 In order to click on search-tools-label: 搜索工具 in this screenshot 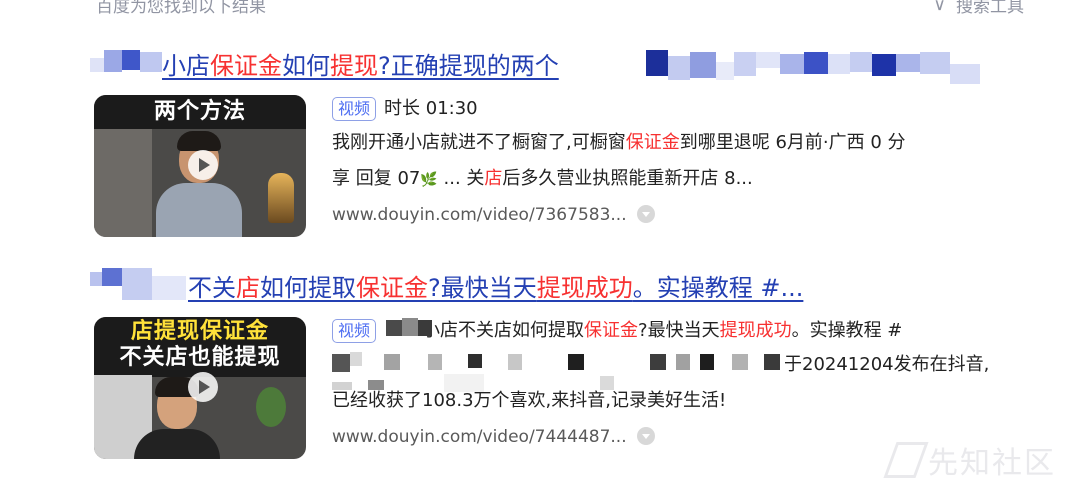, I will do `click(990, 8)`.